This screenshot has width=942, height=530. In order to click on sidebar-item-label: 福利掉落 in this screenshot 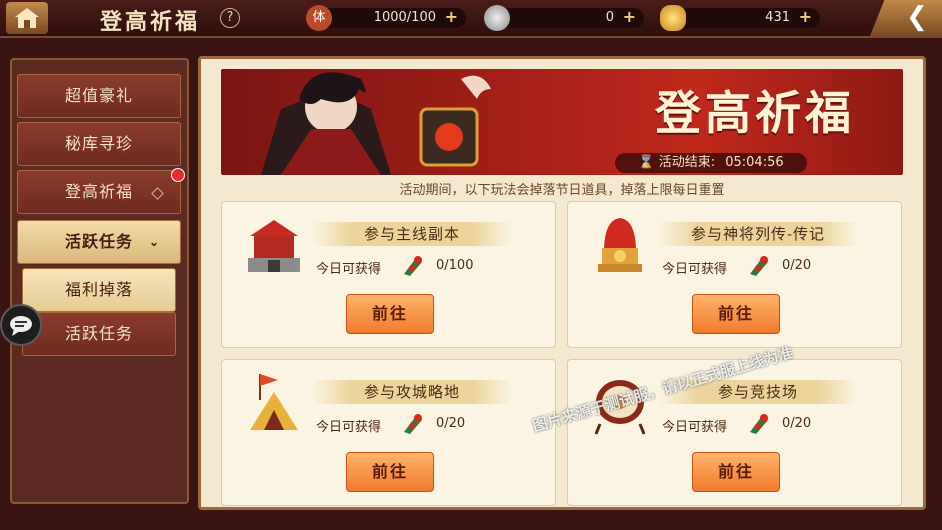, I will do `click(98, 289)`.